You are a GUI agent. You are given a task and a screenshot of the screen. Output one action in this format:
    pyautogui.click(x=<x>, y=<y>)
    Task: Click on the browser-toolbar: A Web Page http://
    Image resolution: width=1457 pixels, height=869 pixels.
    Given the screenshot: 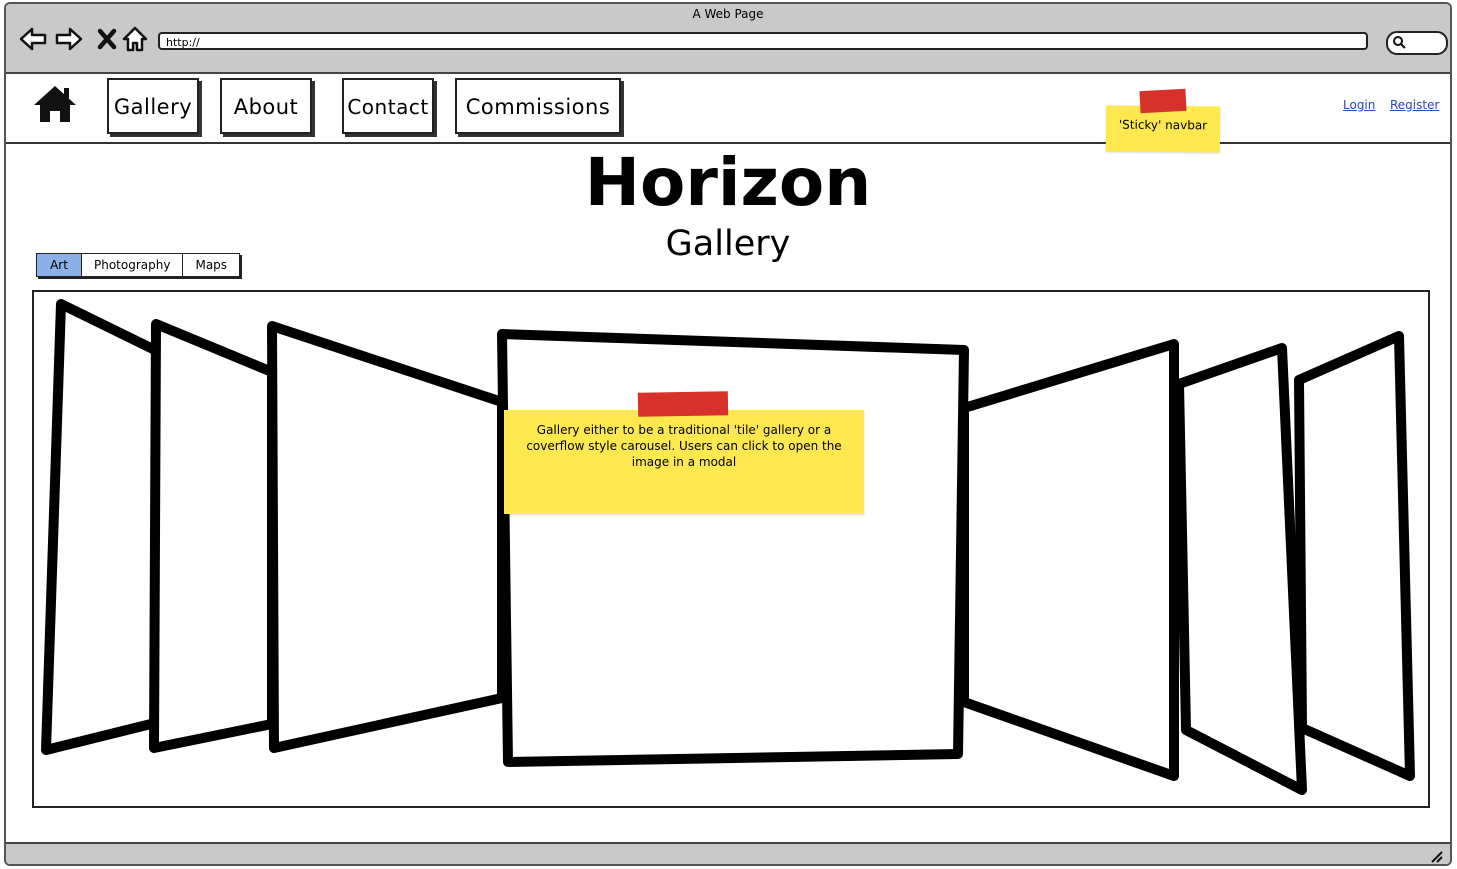 What is the action you would take?
    pyautogui.click(x=728, y=39)
    